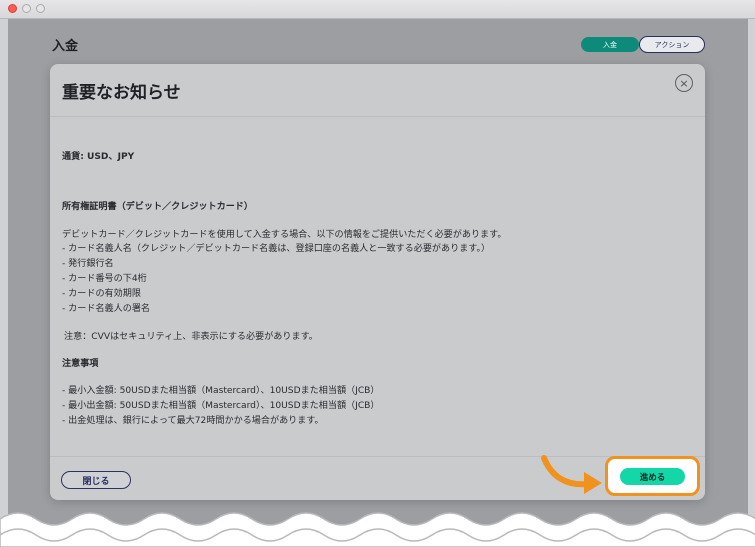 The height and width of the screenshot is (547, 755). Describe the element at coordinates (88, 264) in the screenshot. I see `proof-item: - 発行銀行名` at that location.